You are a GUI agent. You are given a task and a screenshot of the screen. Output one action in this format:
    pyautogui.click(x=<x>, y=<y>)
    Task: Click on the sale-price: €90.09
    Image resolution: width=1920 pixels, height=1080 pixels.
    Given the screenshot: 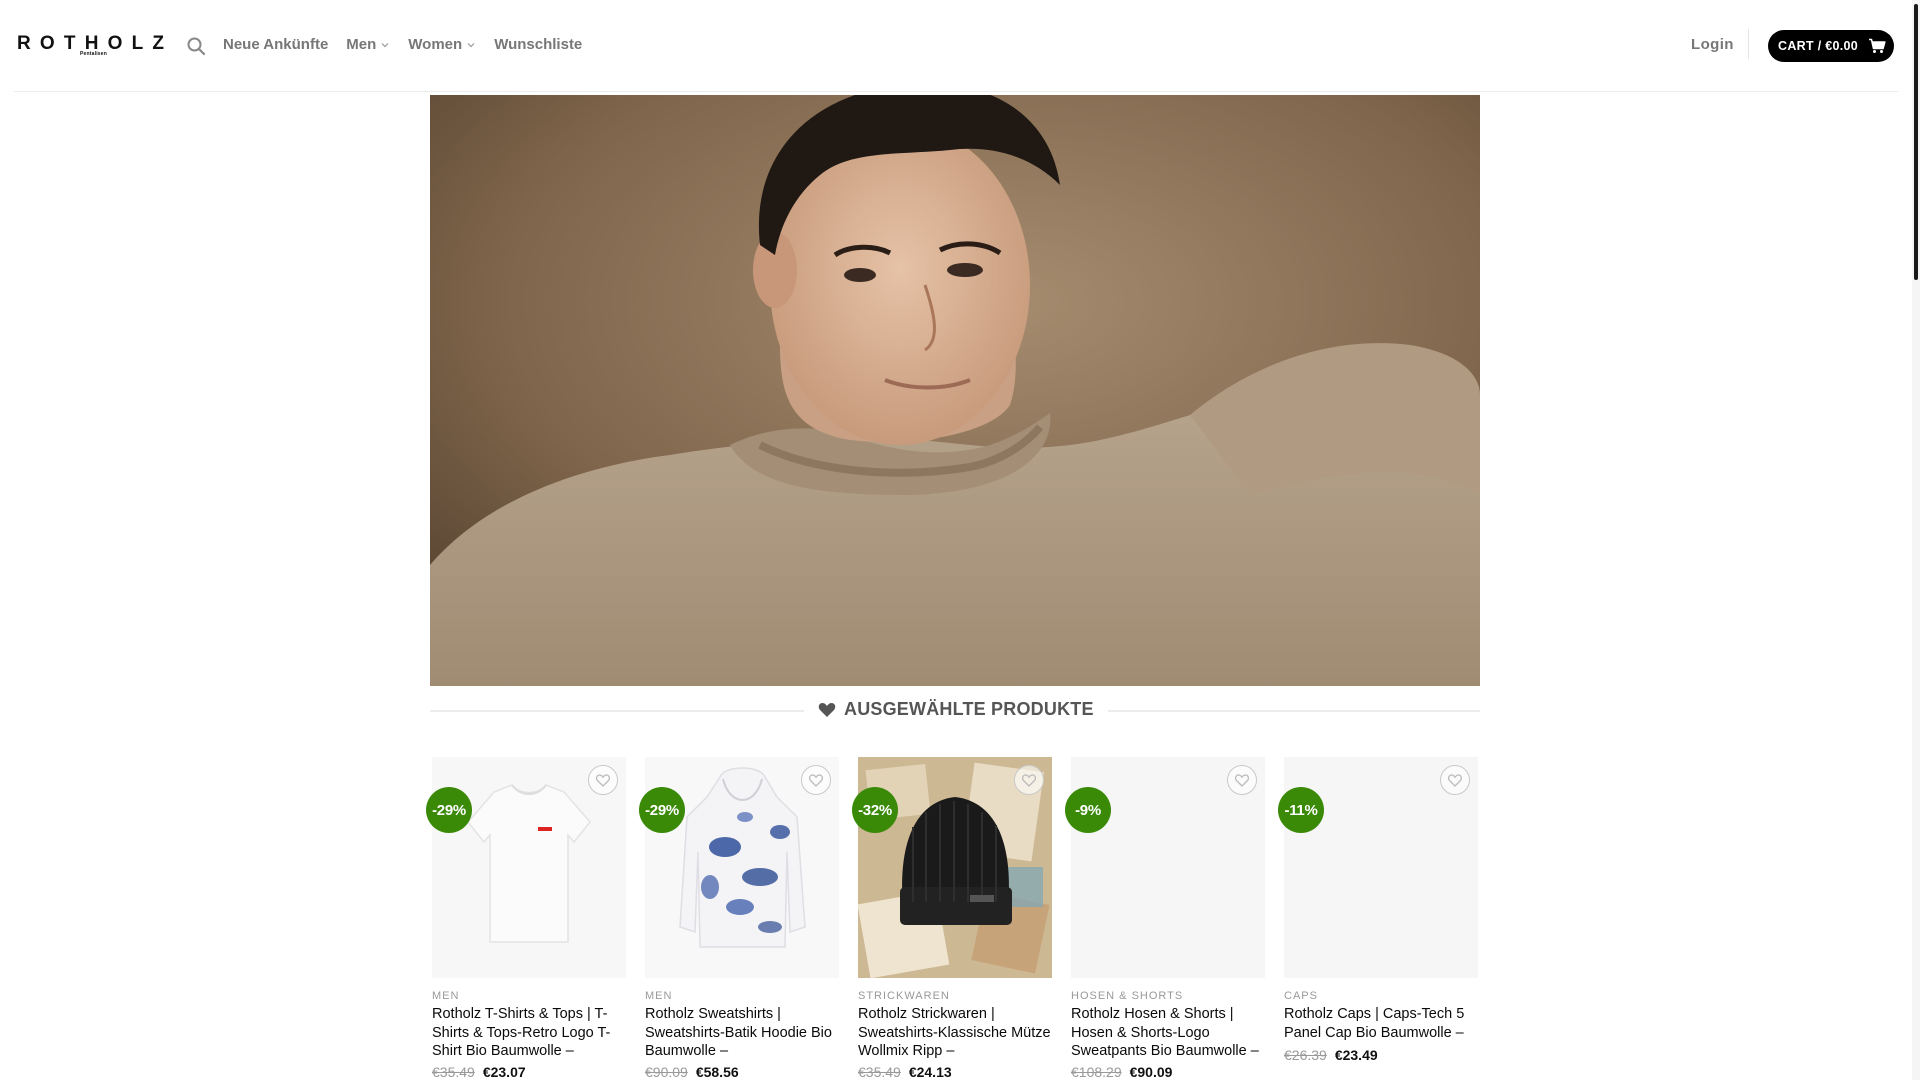 What is the action you would take?
    pyautogui.click(x=1151, y=1072)
    